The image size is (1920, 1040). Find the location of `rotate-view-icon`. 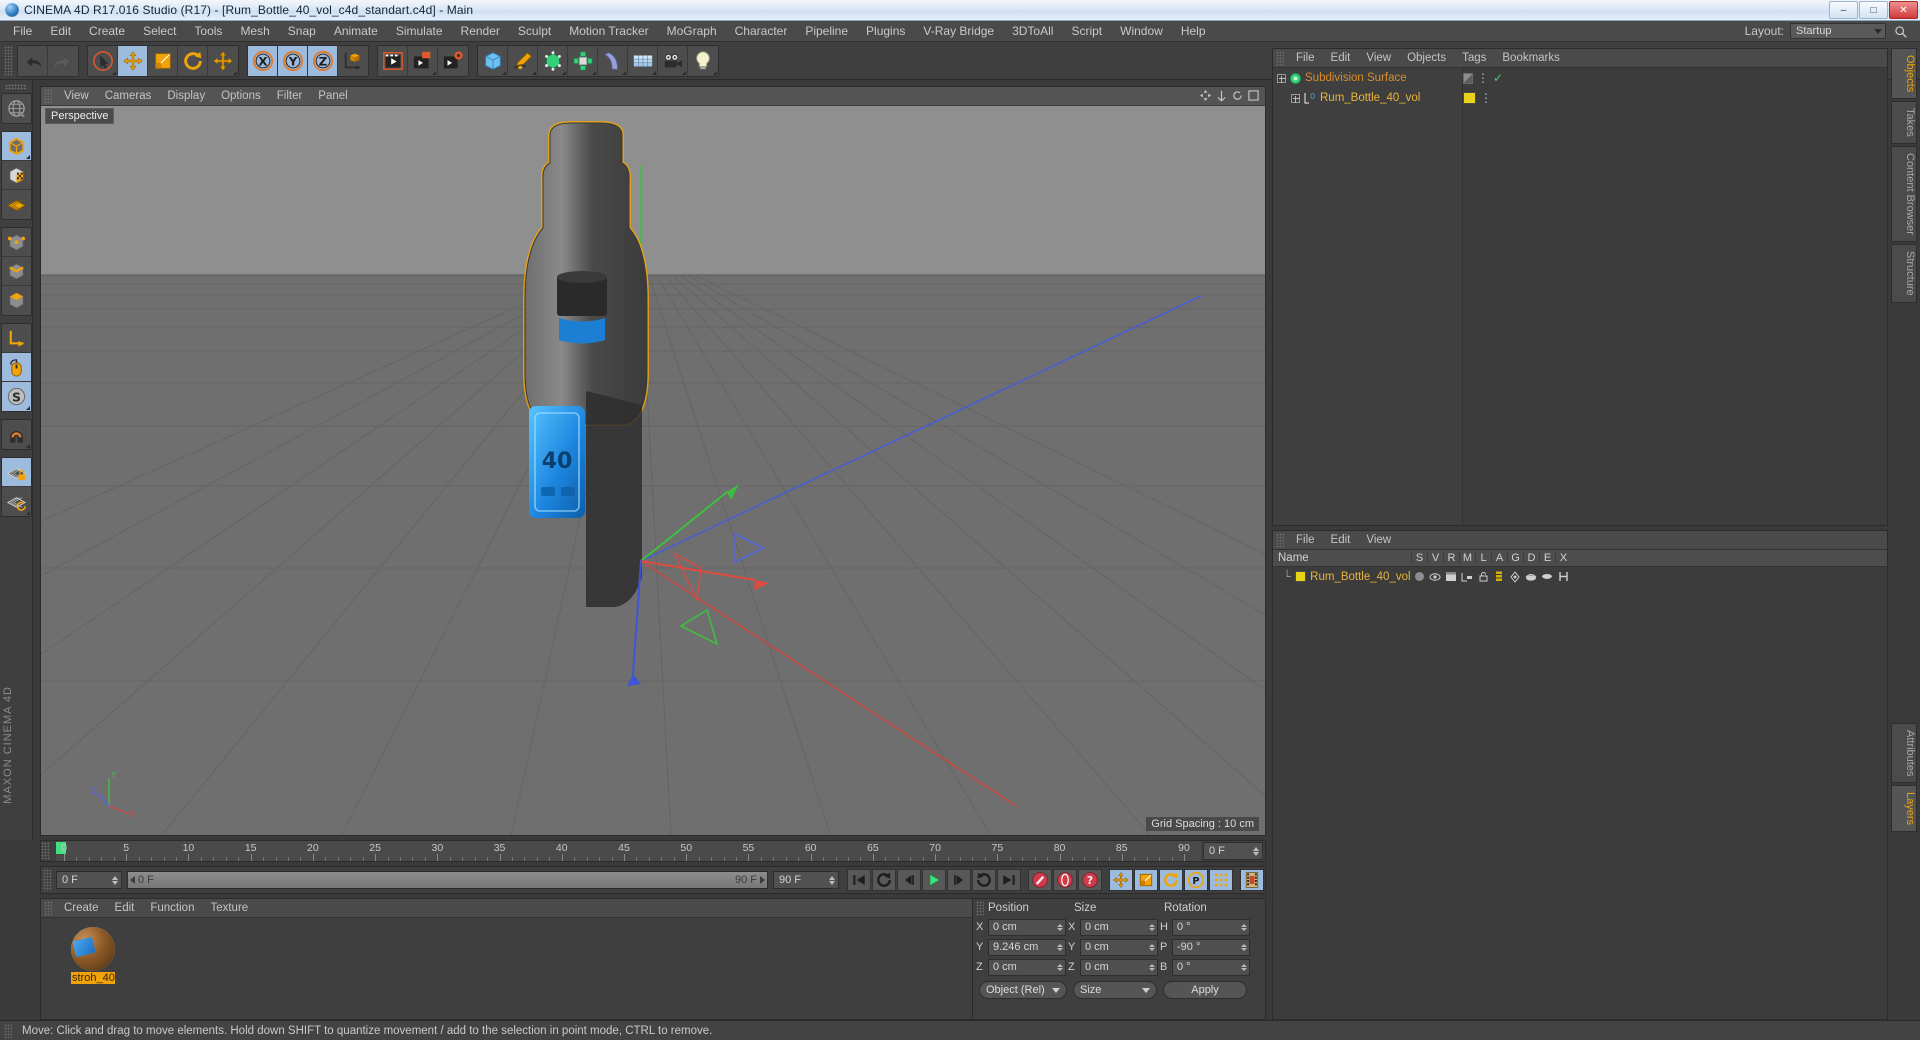

rotate-view-icon is located at coordinates (1237, 95).